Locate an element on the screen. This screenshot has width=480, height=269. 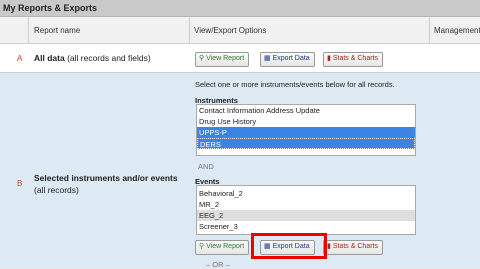
and-separator: AND is located at coordinates (206, 166).